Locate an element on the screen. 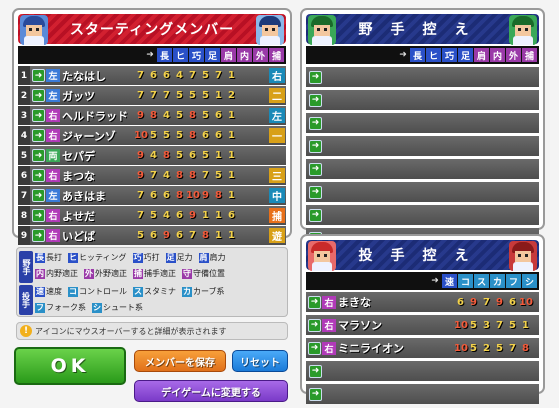  position-badge: 二 is located at coordinates (277, 95).